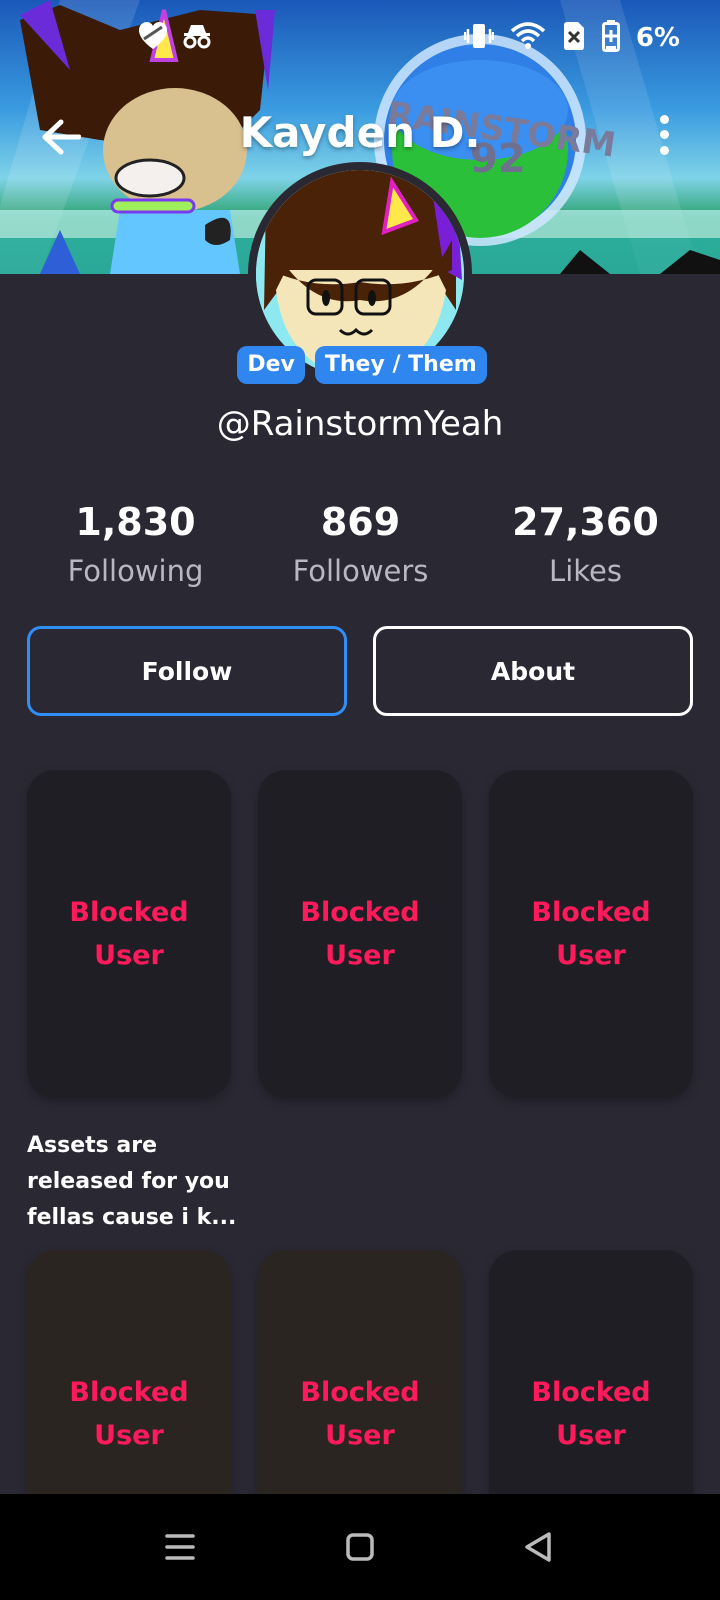 The width and height of the screenshot is (720, 1600). I want to click on stat-label: Likes, so click(585, 571).